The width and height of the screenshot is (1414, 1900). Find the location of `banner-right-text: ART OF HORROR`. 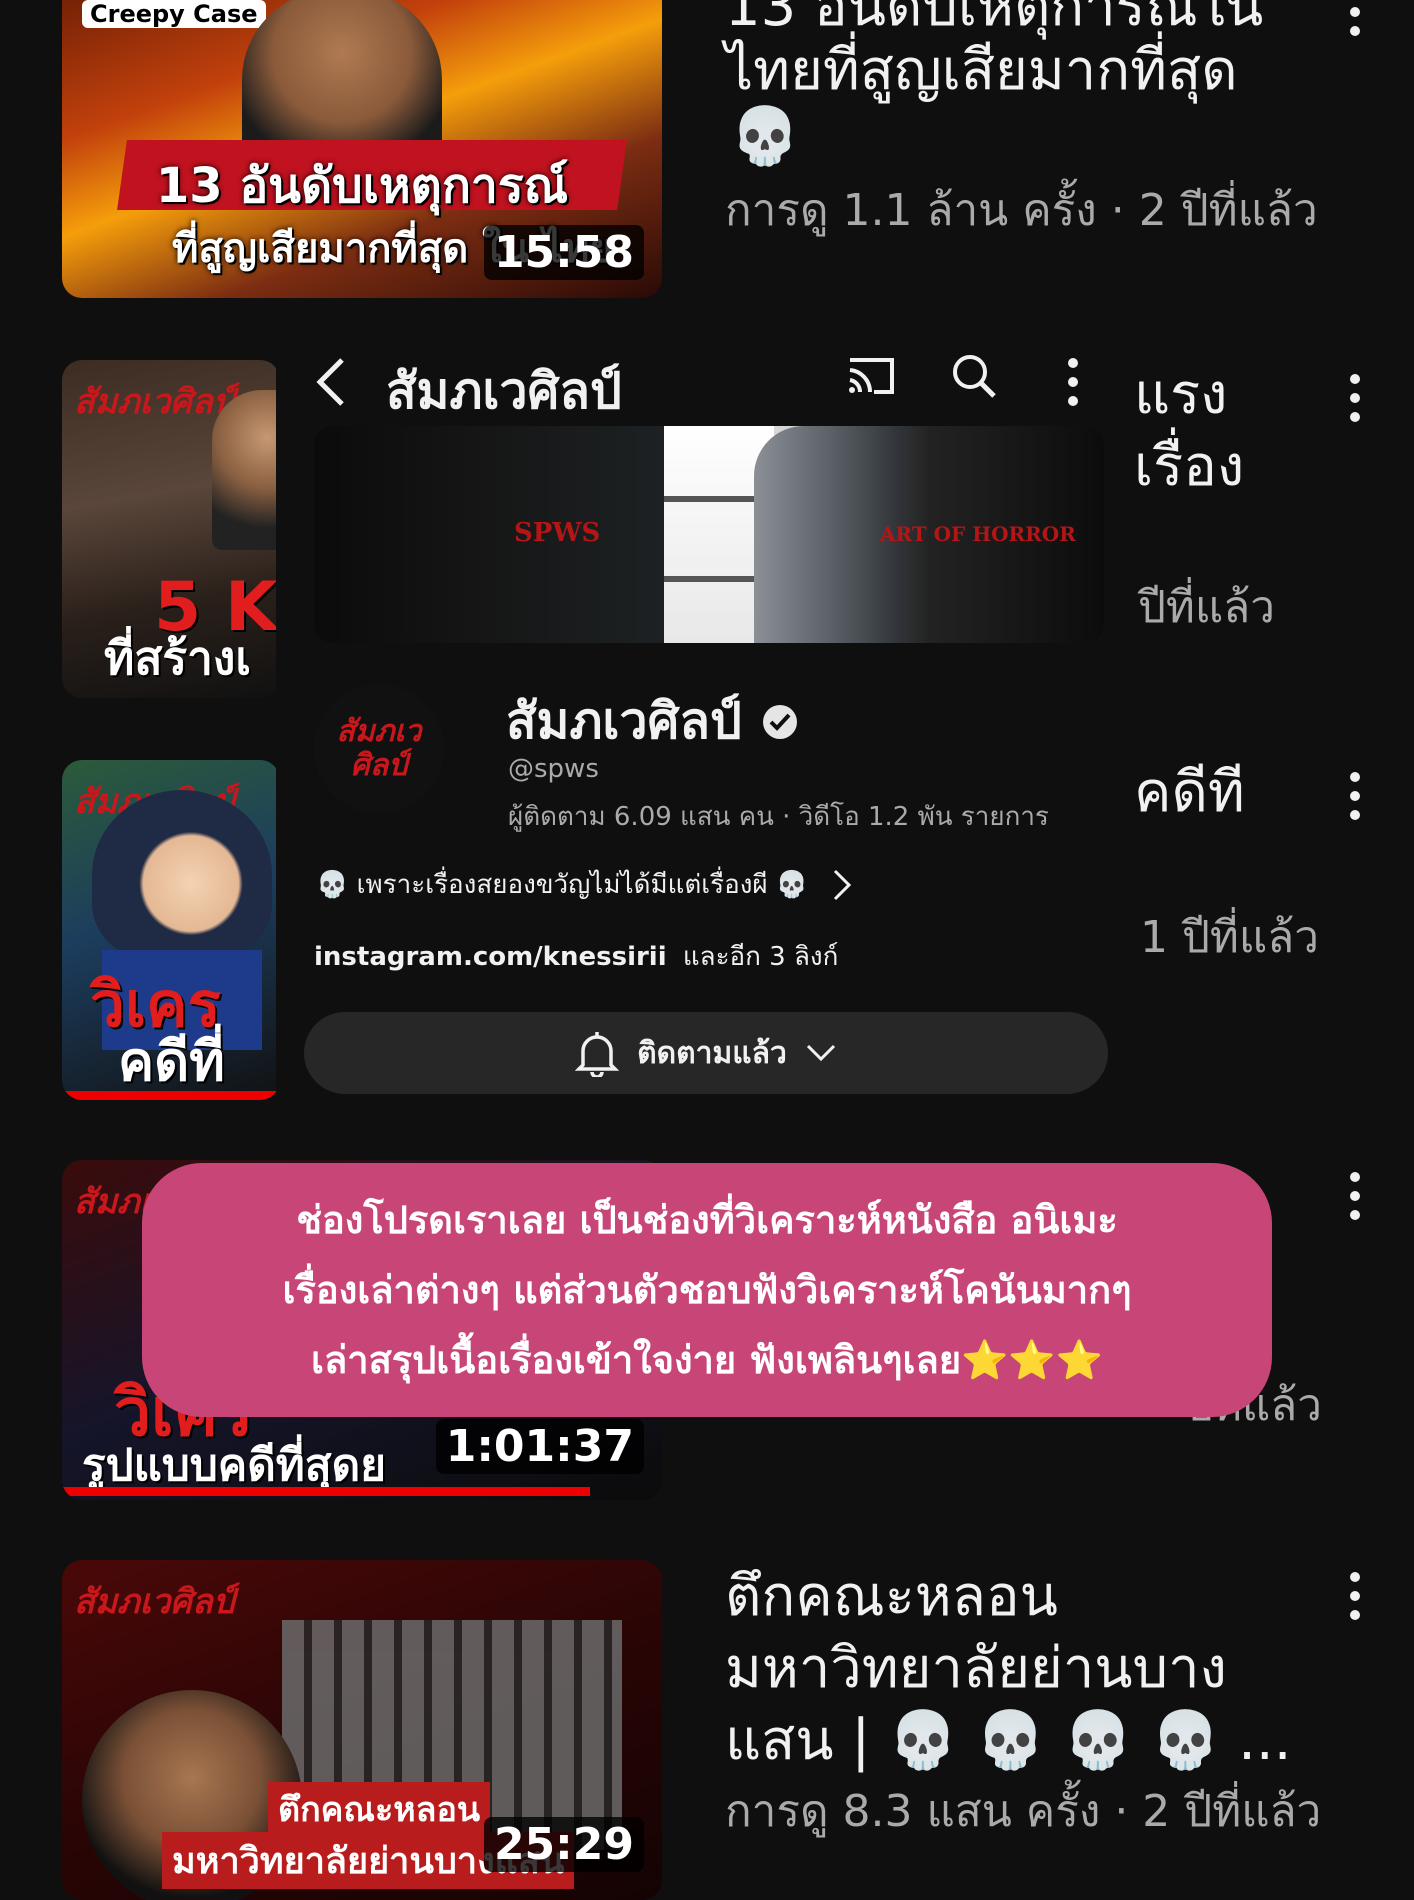

banner-right-text: ART OF HORROR is located at coordinates (978, 534).